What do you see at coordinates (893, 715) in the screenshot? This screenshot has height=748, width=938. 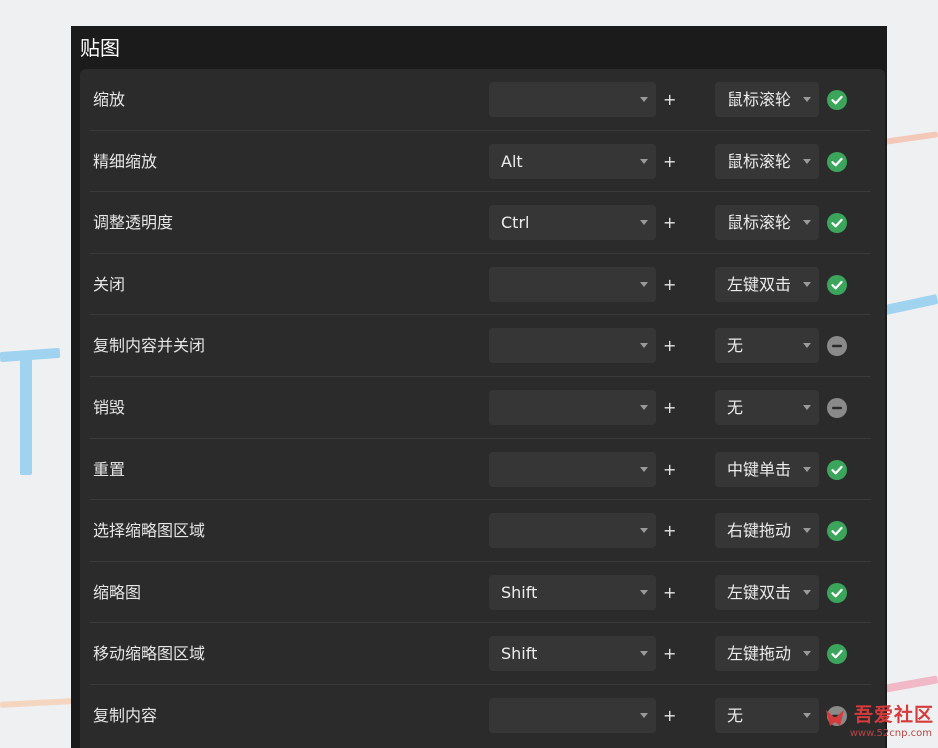 I see `watermark-title: 吾爱社区` at bounding box center [893, 715].